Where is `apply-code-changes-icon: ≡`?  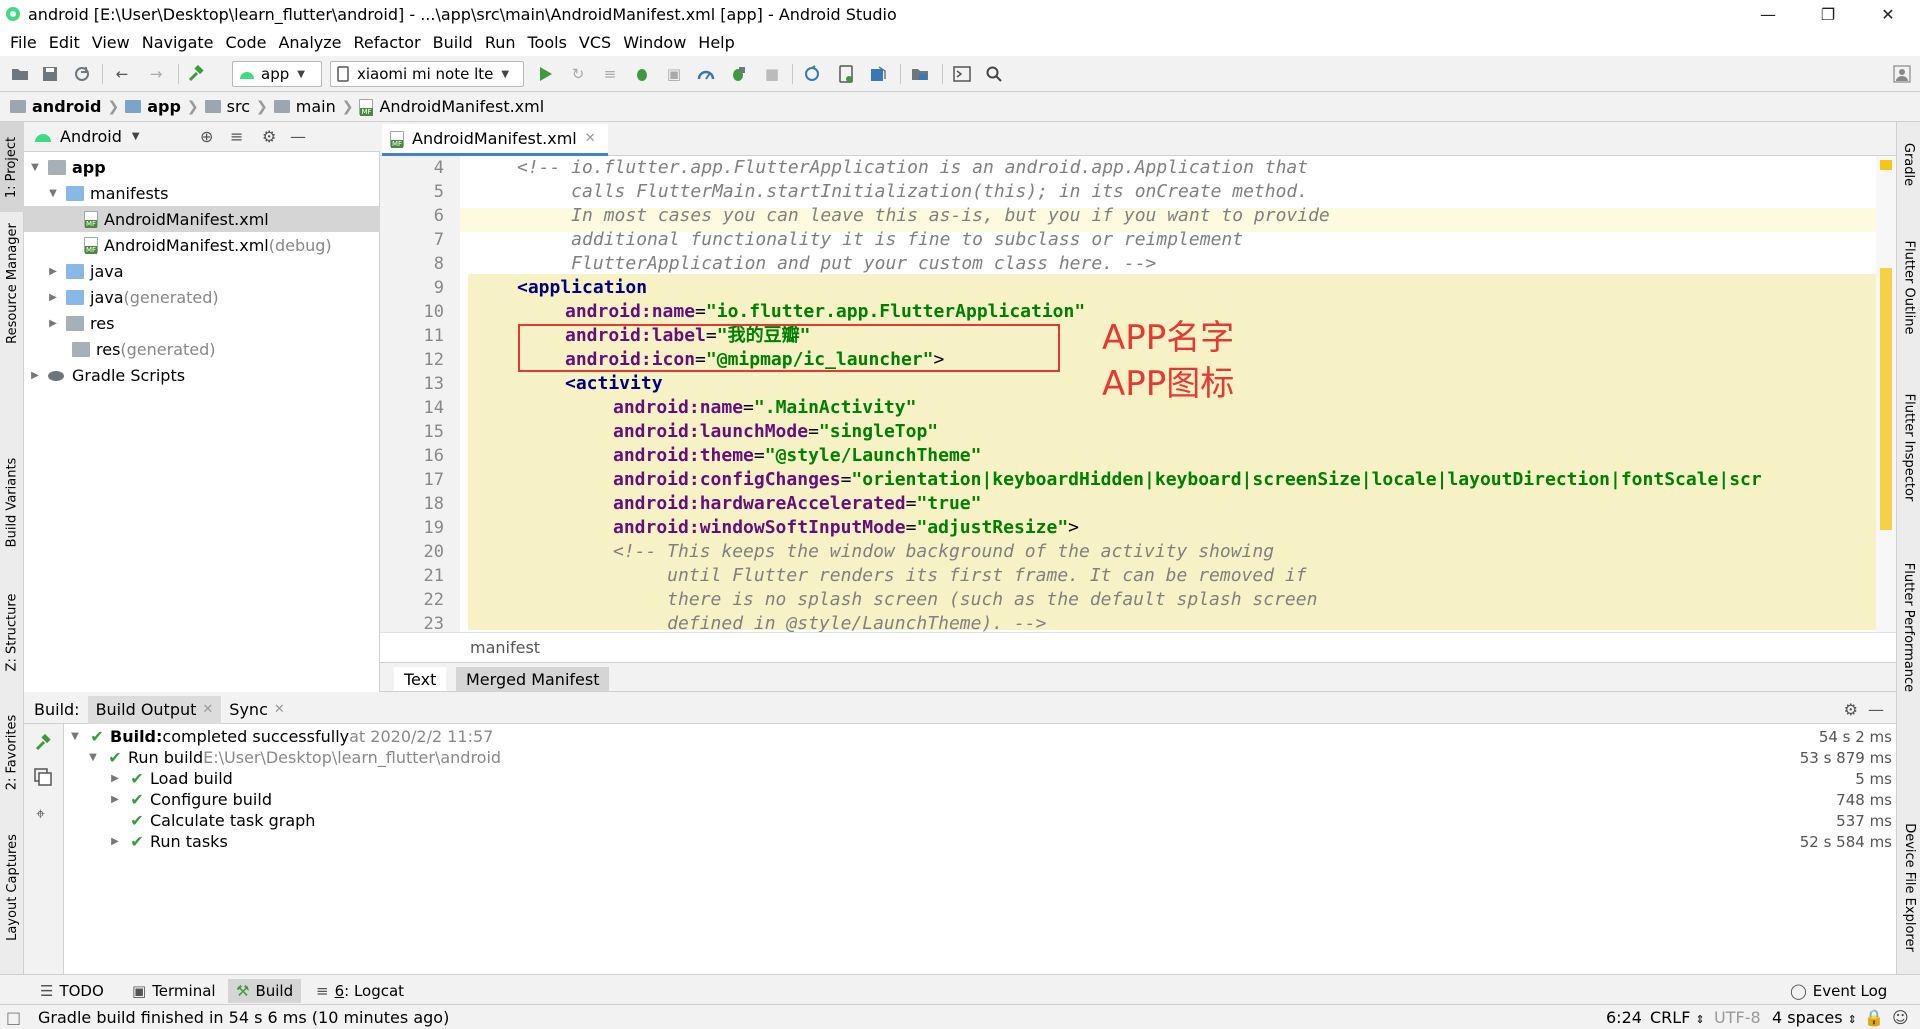 apply-code-changes-icon: ≡ is located at coordinates (610, 74).